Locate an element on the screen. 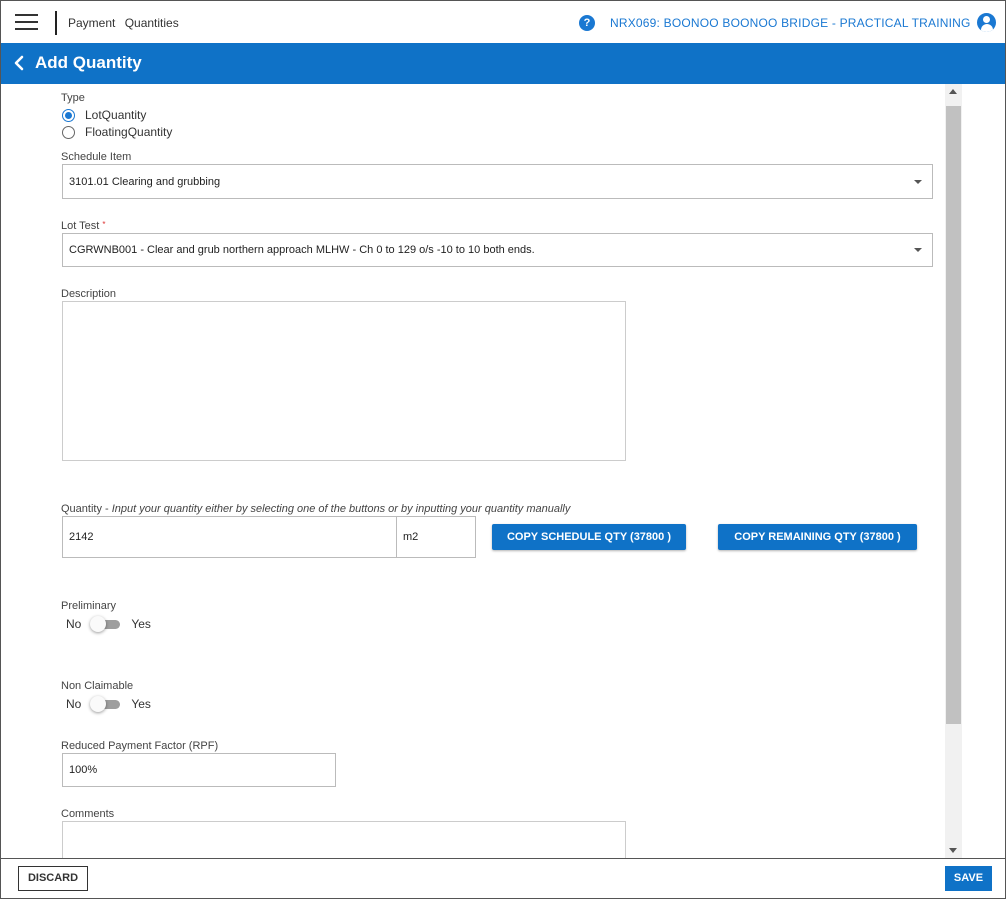  chevron-left-icon is located at coordinates (19, 63).